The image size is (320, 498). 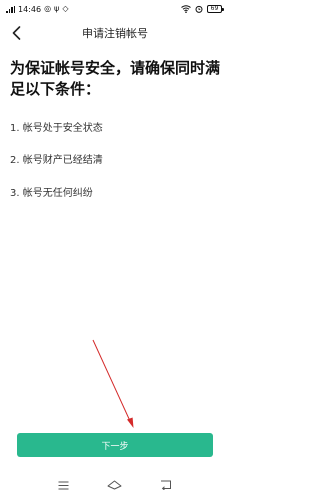 I want to click on next-step-button: 下一步, so click(x=115, y=445).